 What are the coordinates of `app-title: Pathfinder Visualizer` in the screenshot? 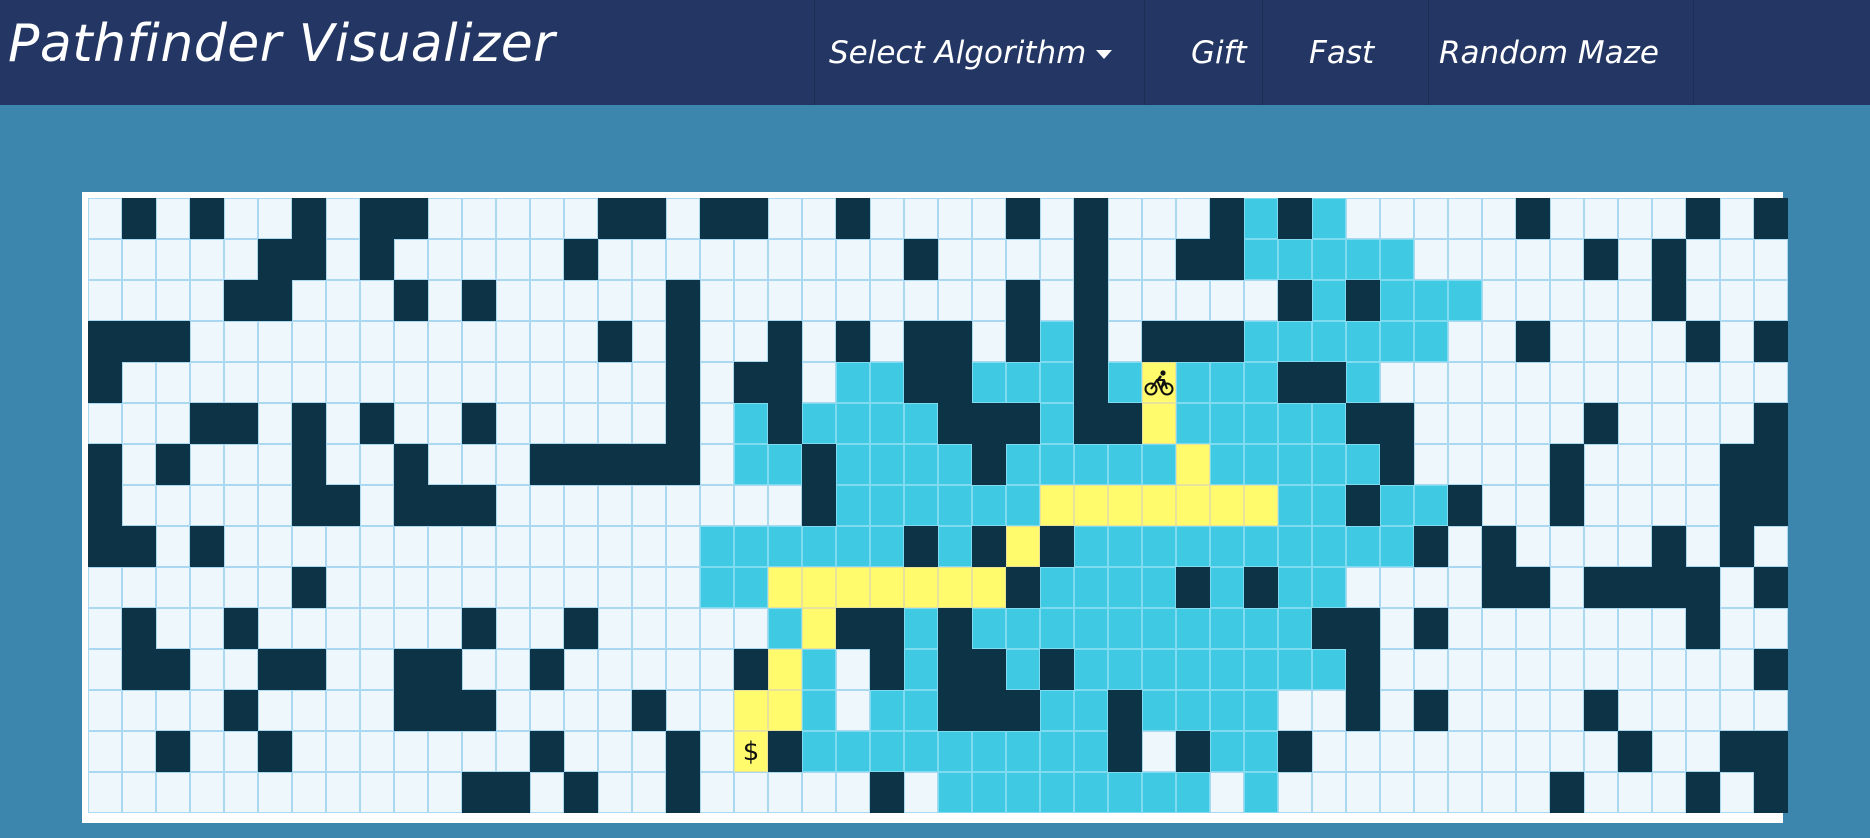 It's located at (281, 44).